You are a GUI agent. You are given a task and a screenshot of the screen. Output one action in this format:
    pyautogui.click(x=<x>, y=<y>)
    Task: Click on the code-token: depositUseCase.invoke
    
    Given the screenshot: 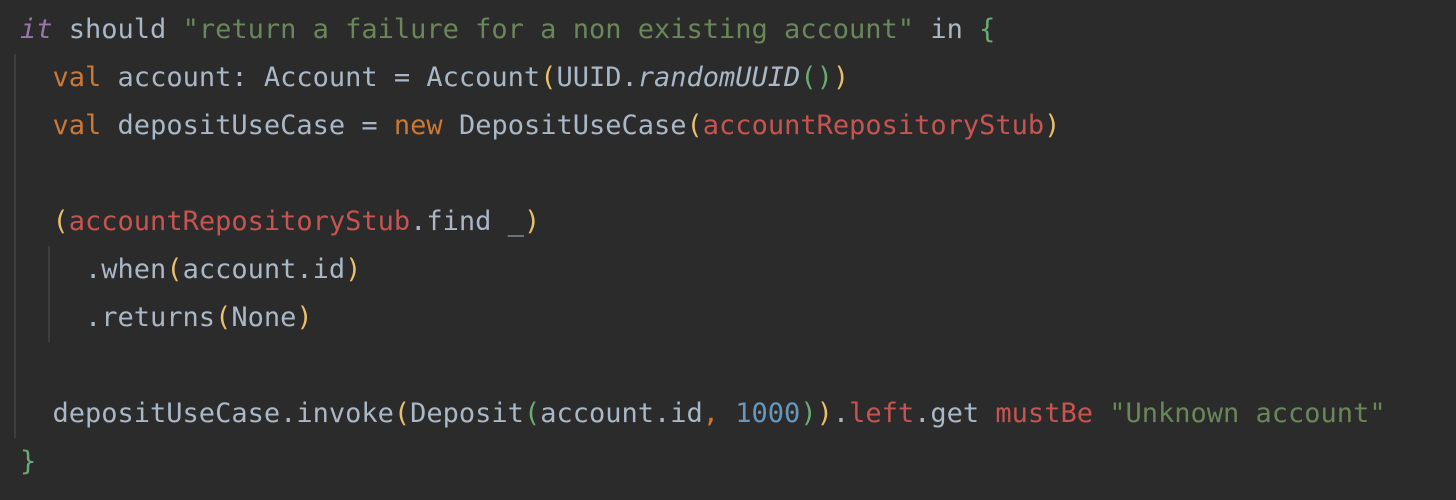 What is the action you would take?
    pyautogui.click(x=207, y=413)
    